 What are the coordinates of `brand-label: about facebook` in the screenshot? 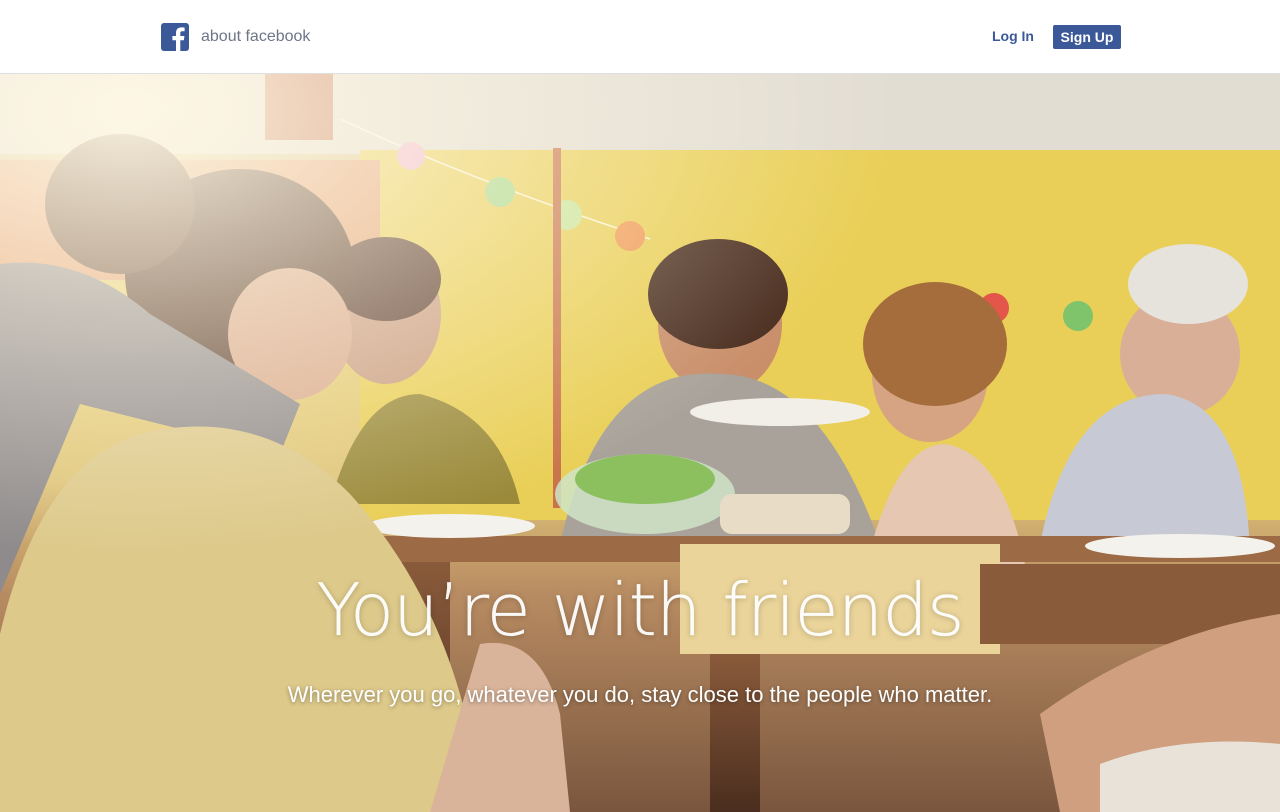 It's located at (256, 36).